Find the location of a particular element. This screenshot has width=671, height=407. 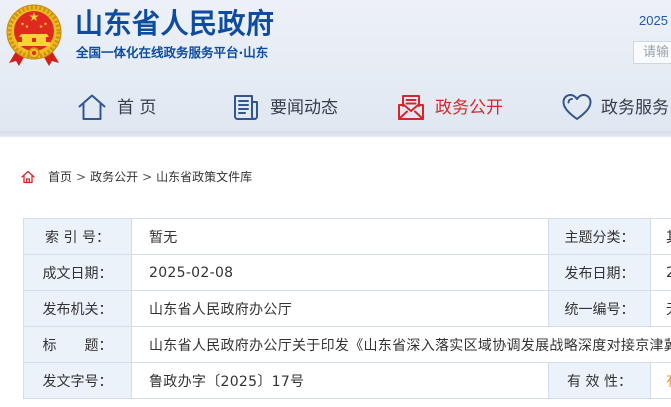

national-emblem-logo is located at coordinates (34, 35).